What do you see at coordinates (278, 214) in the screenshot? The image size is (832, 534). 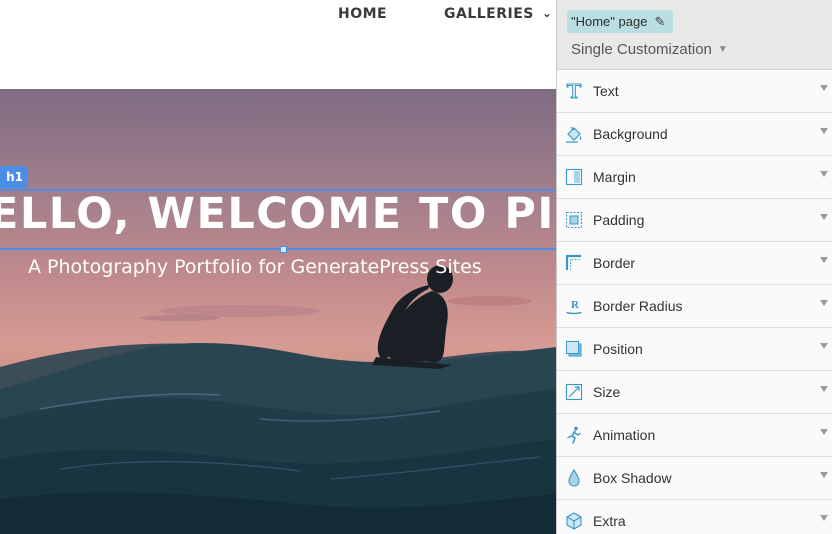 I see `hero-title: ELLO, WELCOME TO PIX` at bounding box center [278, 214].